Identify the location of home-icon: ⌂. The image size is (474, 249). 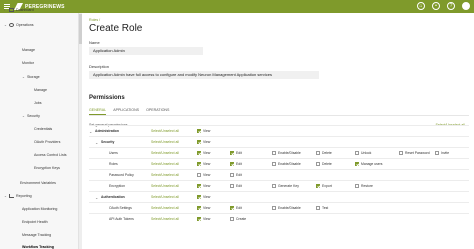
(421, 6).